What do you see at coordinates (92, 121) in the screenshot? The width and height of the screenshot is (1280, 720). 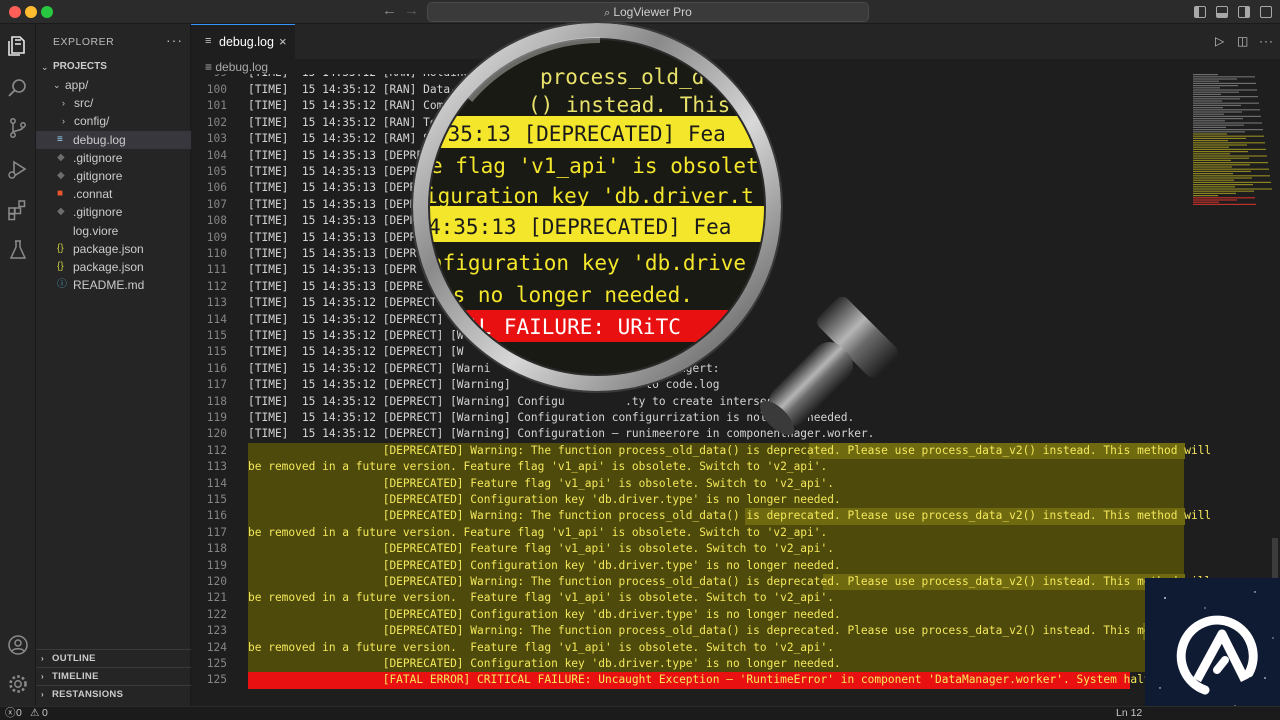 I see `tree-item-label: config/` at bounding box center [92, 121].